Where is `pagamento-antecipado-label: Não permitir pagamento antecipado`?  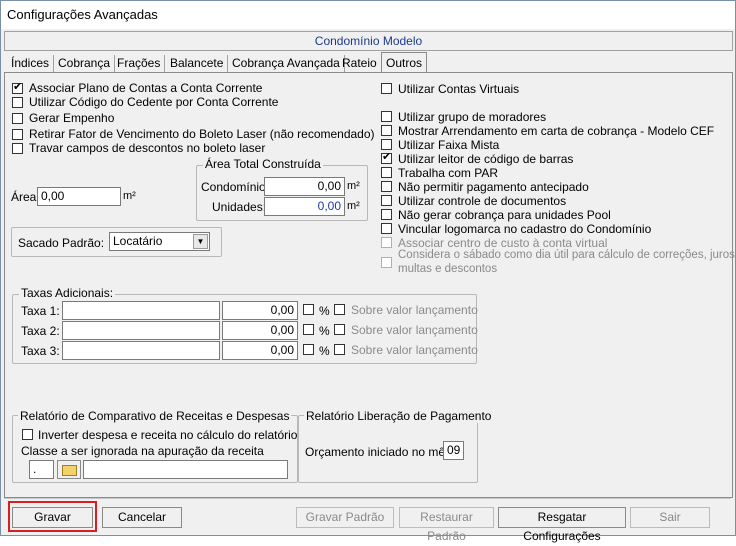 pagamento-antecipado-label: Não permitir pagamento antecipado is located at coordinates (493, 187).